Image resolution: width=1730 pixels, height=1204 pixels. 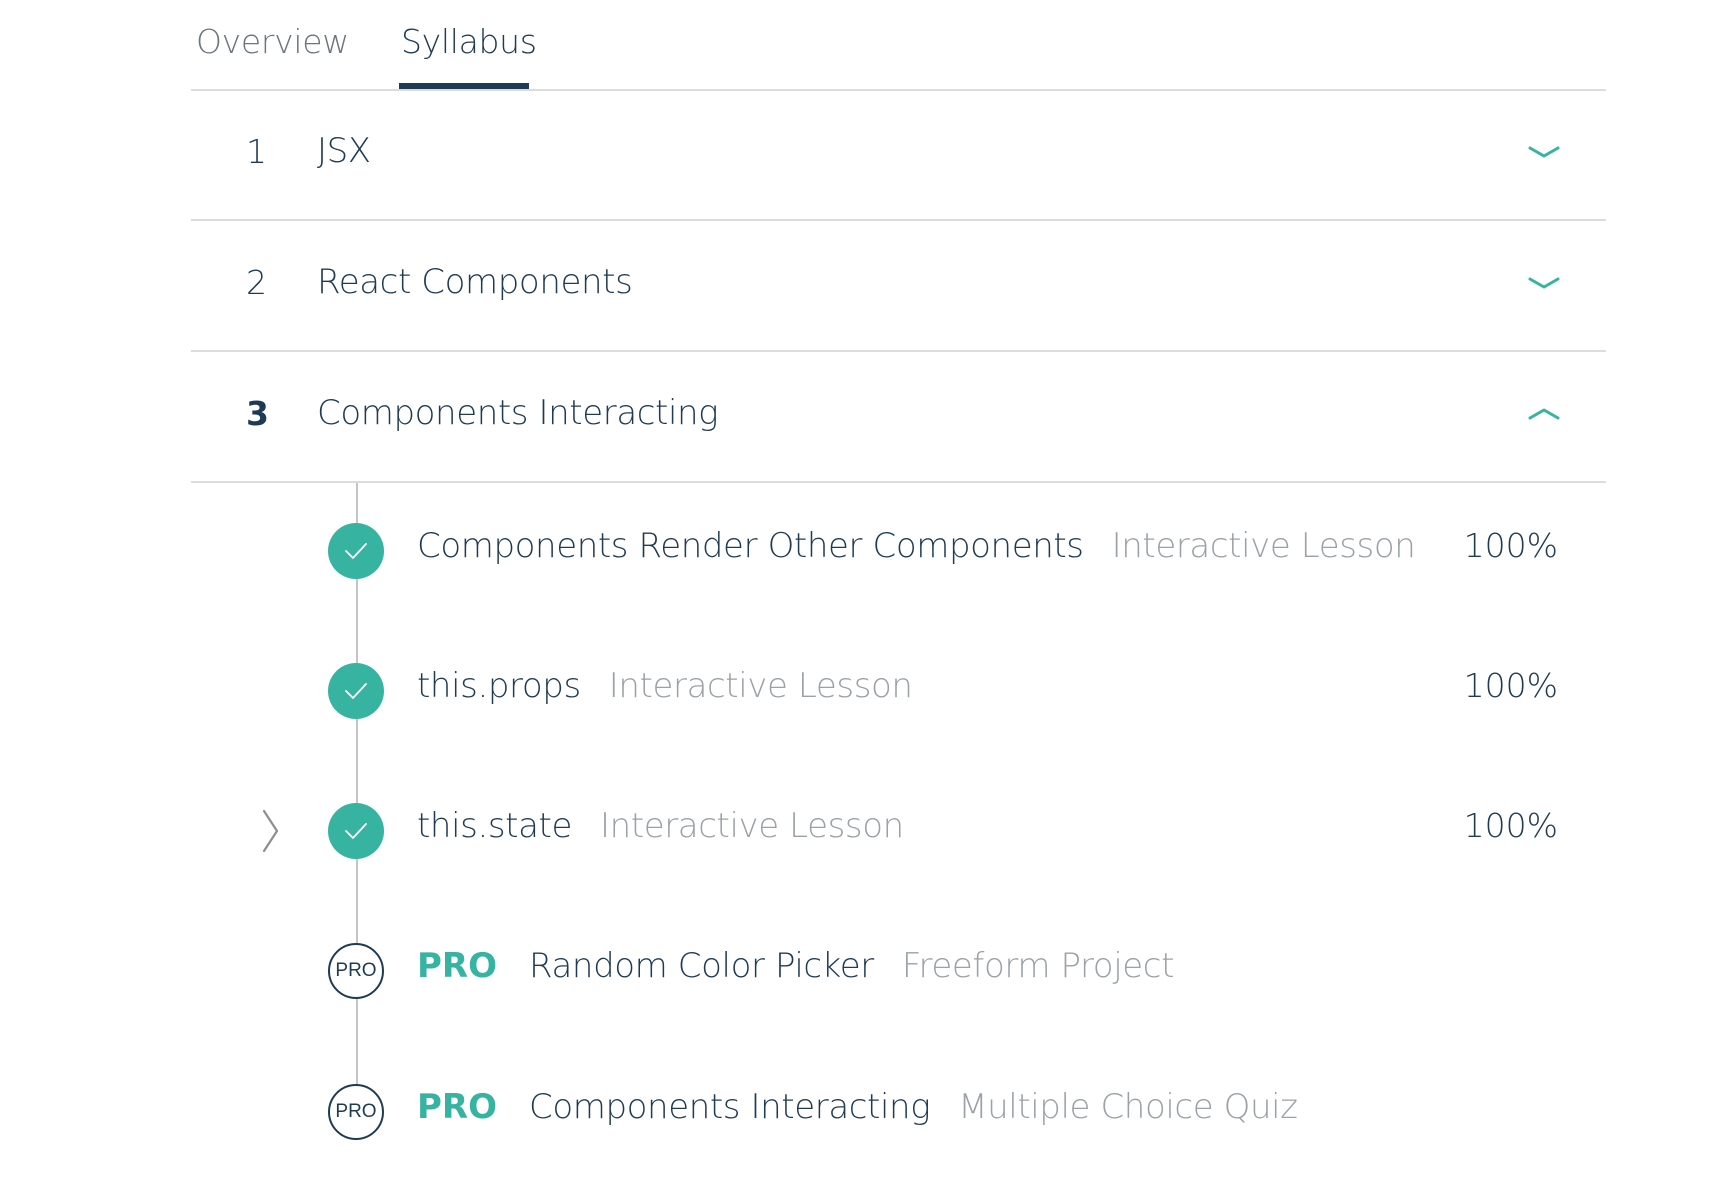 I want to click on lesson-row: this.props Interactive Lesson 100%, so click(x=898, y=691).